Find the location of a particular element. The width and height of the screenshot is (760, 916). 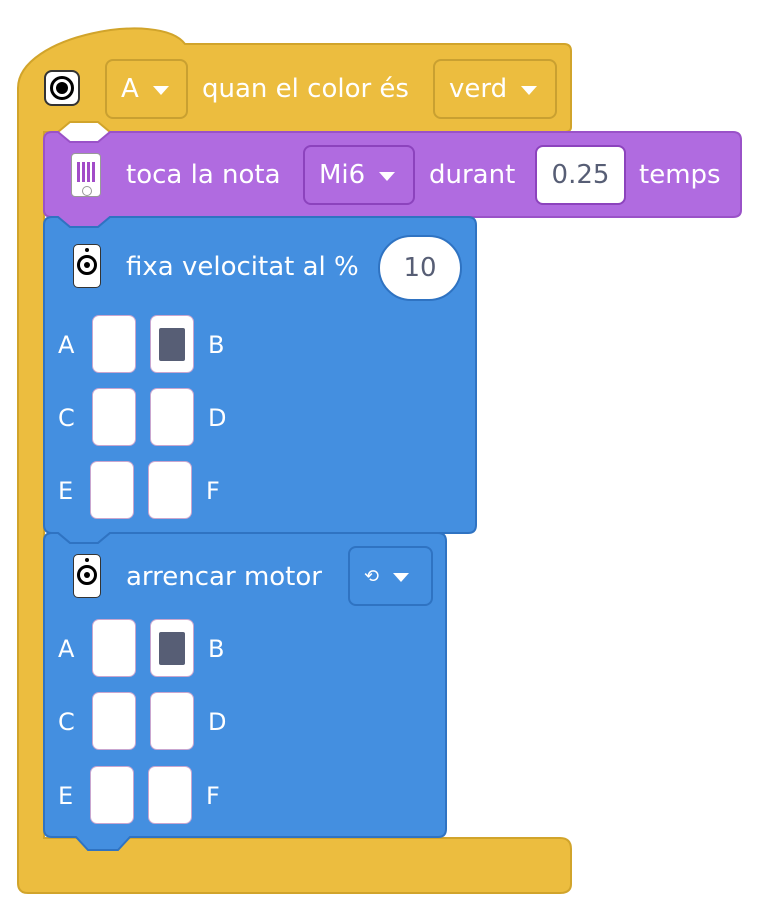

speed-block-label: fixa velocitat al % is located at coordinates (242, 267).